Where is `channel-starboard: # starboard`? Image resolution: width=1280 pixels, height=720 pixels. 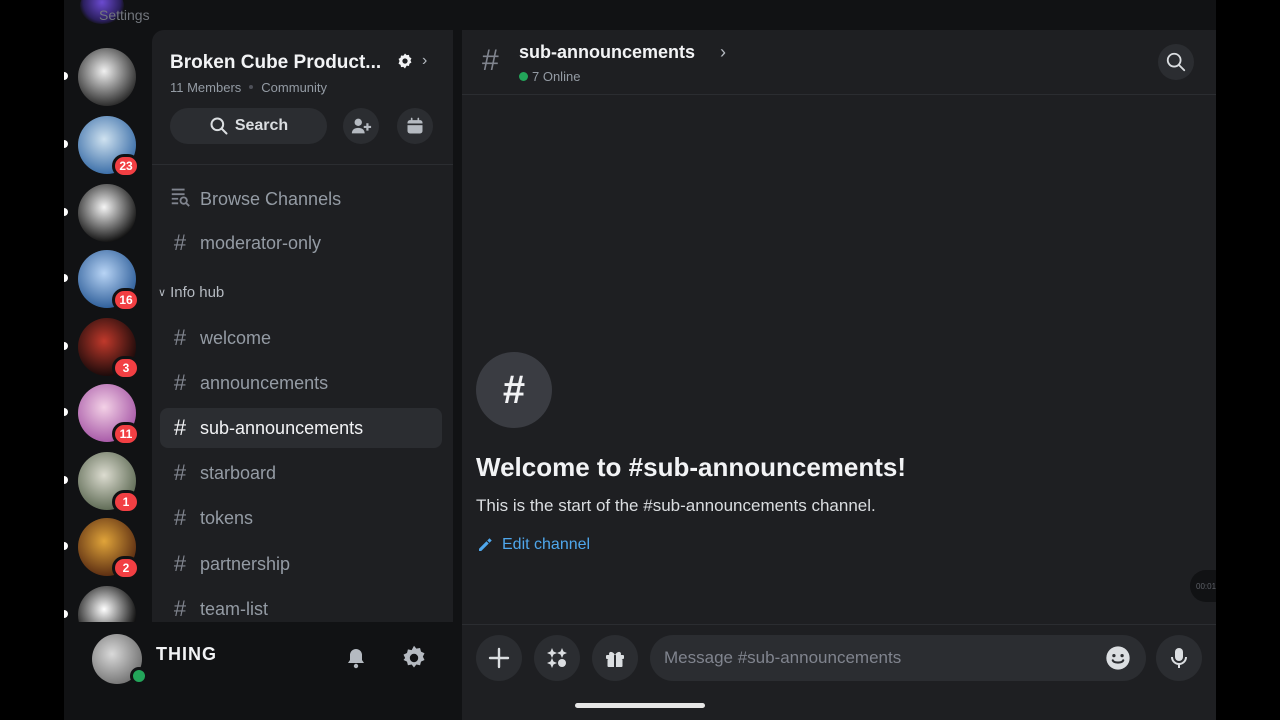 channel-starboard: # starboard is located at coordinates (301, 473).